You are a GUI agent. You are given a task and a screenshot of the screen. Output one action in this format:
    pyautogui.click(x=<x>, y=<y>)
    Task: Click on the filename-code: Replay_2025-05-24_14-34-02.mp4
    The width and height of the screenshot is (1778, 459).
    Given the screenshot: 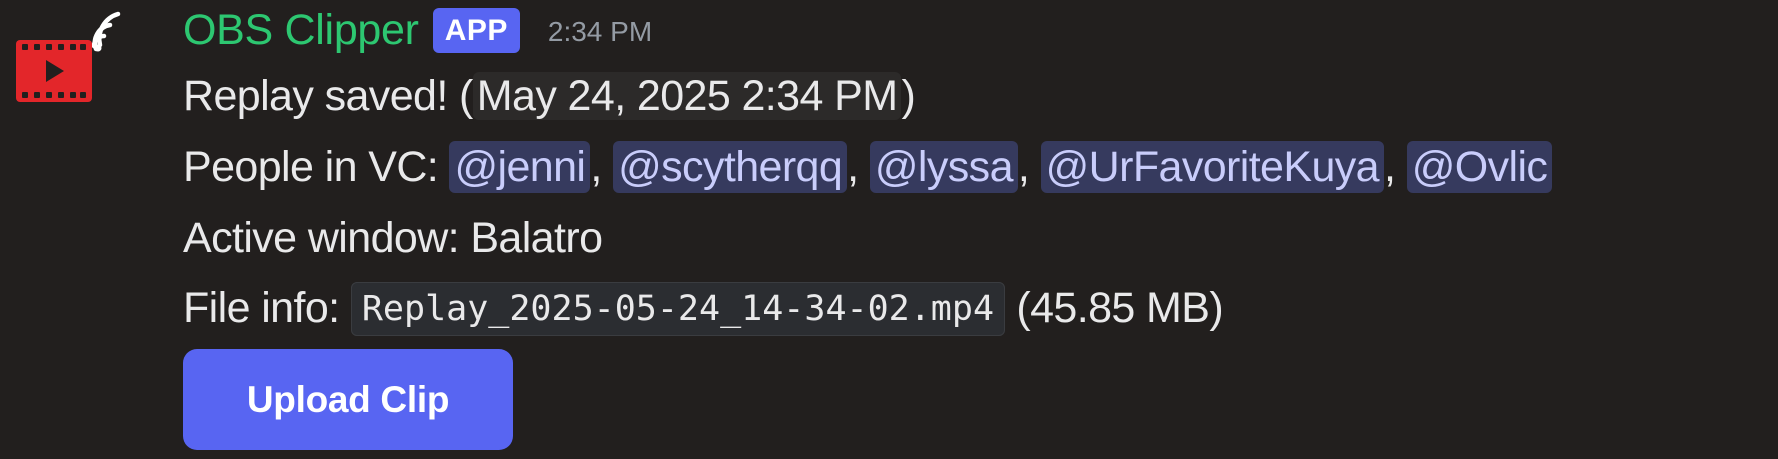 What is the action you would take?
    pyautogui.click(x=678, y=309)
    